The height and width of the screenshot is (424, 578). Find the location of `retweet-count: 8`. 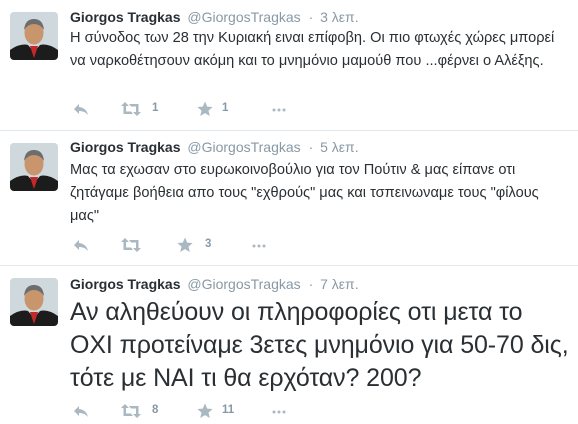

retweet-count: 8 is located at coordinates (155, 410).